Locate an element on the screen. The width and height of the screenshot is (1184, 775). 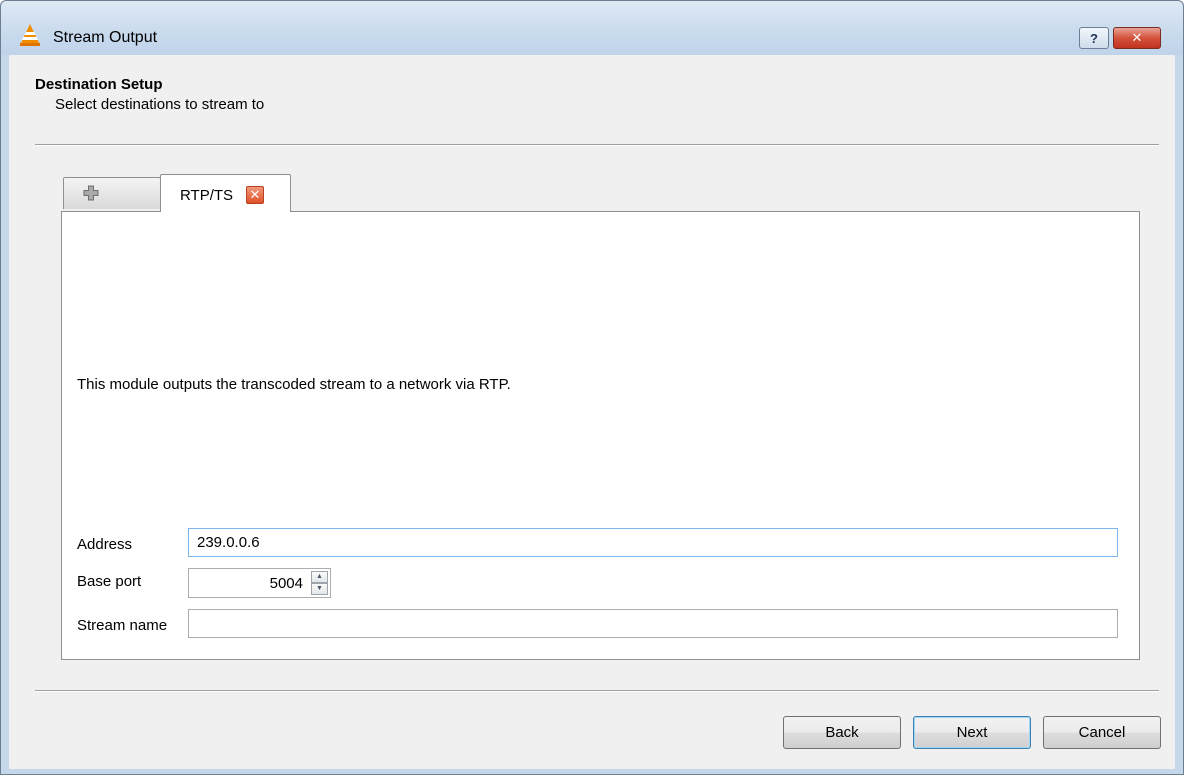
window-title: Stream Output is located at coordinates (105, 37).